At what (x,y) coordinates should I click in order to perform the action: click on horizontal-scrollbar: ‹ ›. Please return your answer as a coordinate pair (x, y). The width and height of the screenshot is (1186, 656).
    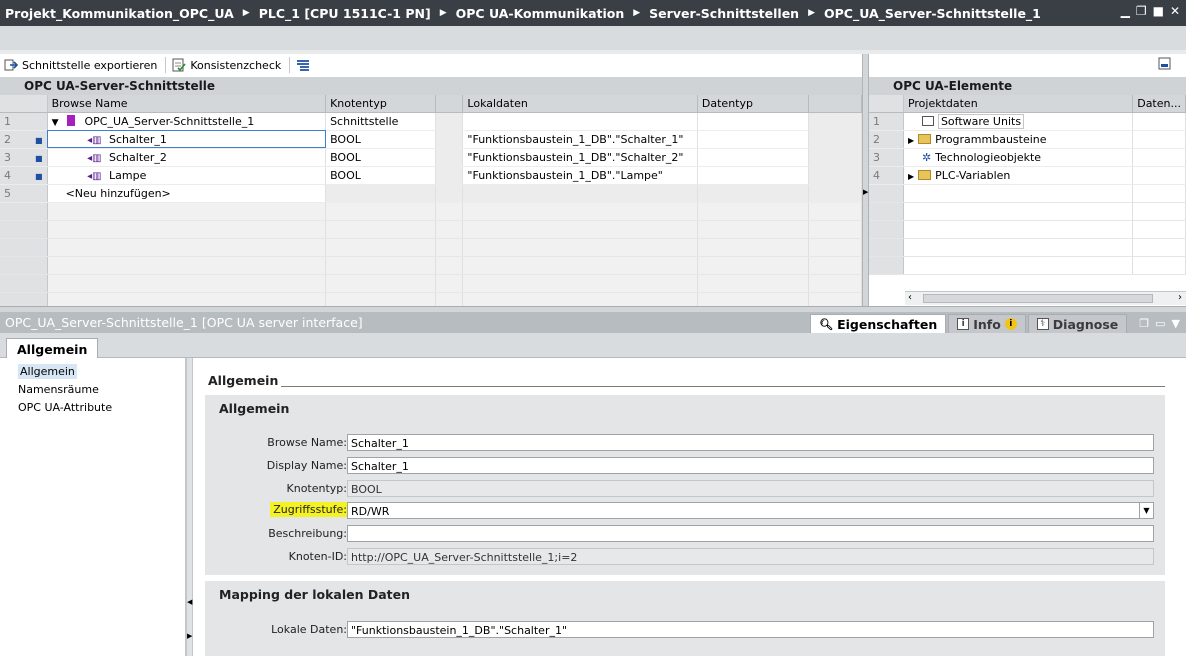
    Looking at the image, I should click on (1045, 298).